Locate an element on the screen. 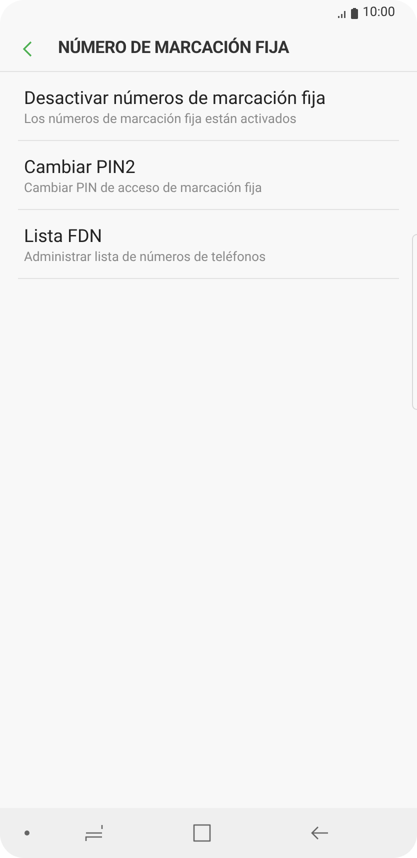 This screenshot has height=858, width=417. settings-item: Lista FDN Administrar lista de números de teléfonos is located at coordinates (208, 244).